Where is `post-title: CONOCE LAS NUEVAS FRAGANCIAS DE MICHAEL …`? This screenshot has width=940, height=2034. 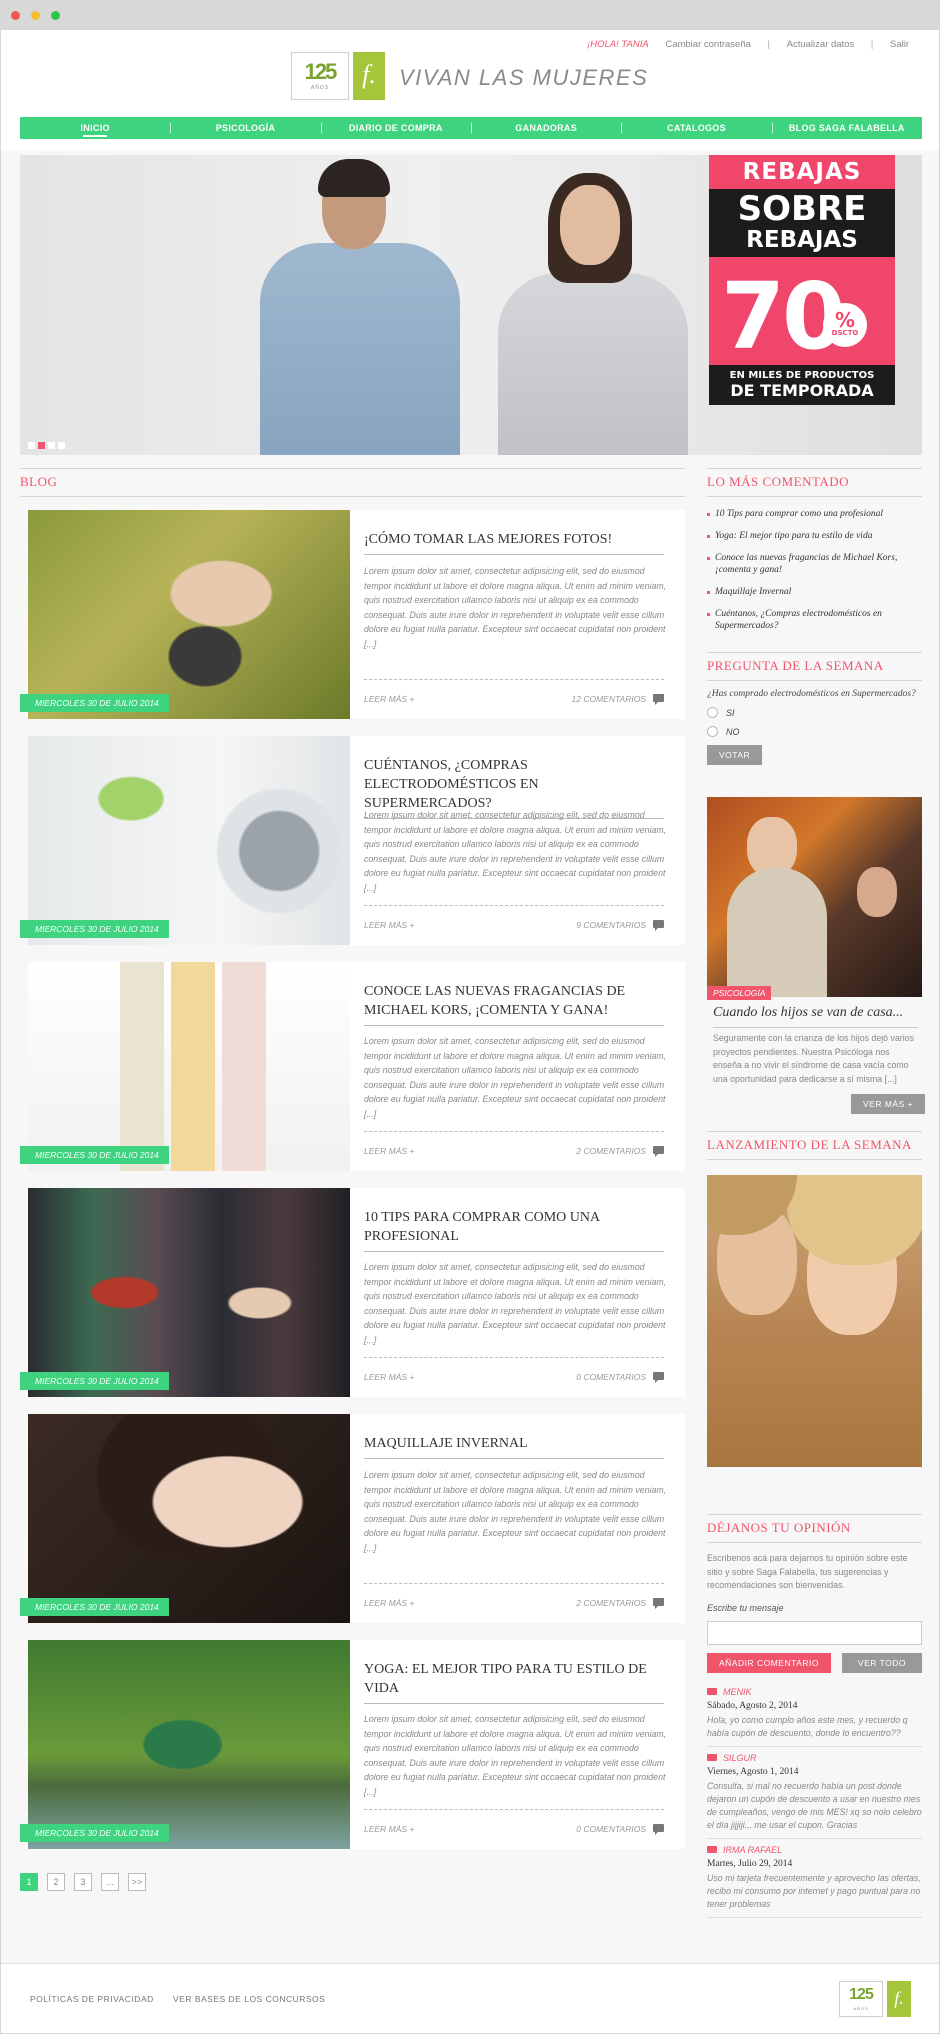
post-title: CONOCE LAS NUEVAS FRAGANCIAS DE MICHAEL … is located at coordinates (514, 1004).